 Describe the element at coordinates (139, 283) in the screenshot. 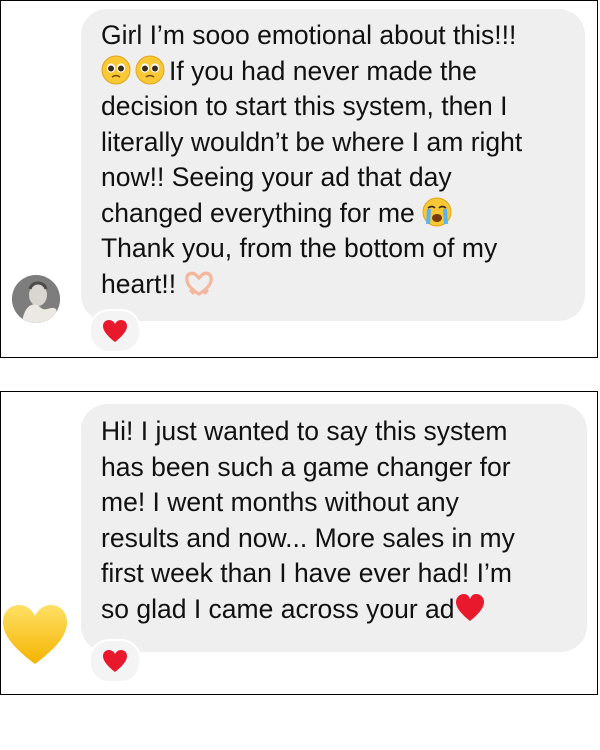

I see `message-line: heart!!` at that location.